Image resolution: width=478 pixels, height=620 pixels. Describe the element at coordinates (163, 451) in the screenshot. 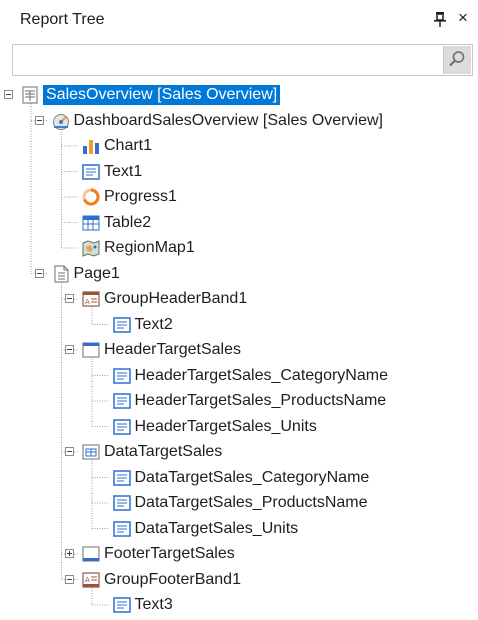

I see `tree-node-label: DataTargetSales` at that location.